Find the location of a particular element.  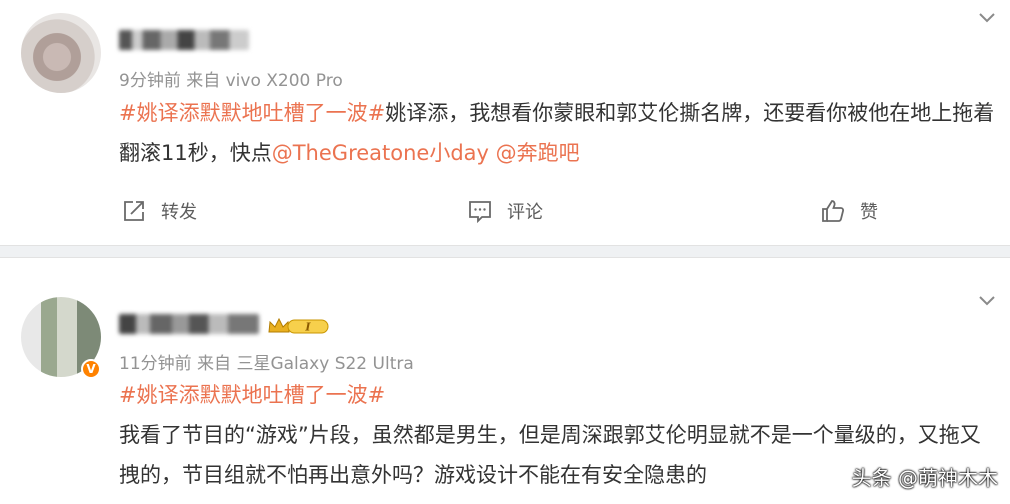

forward-icon is located at coordinates (134, 211).